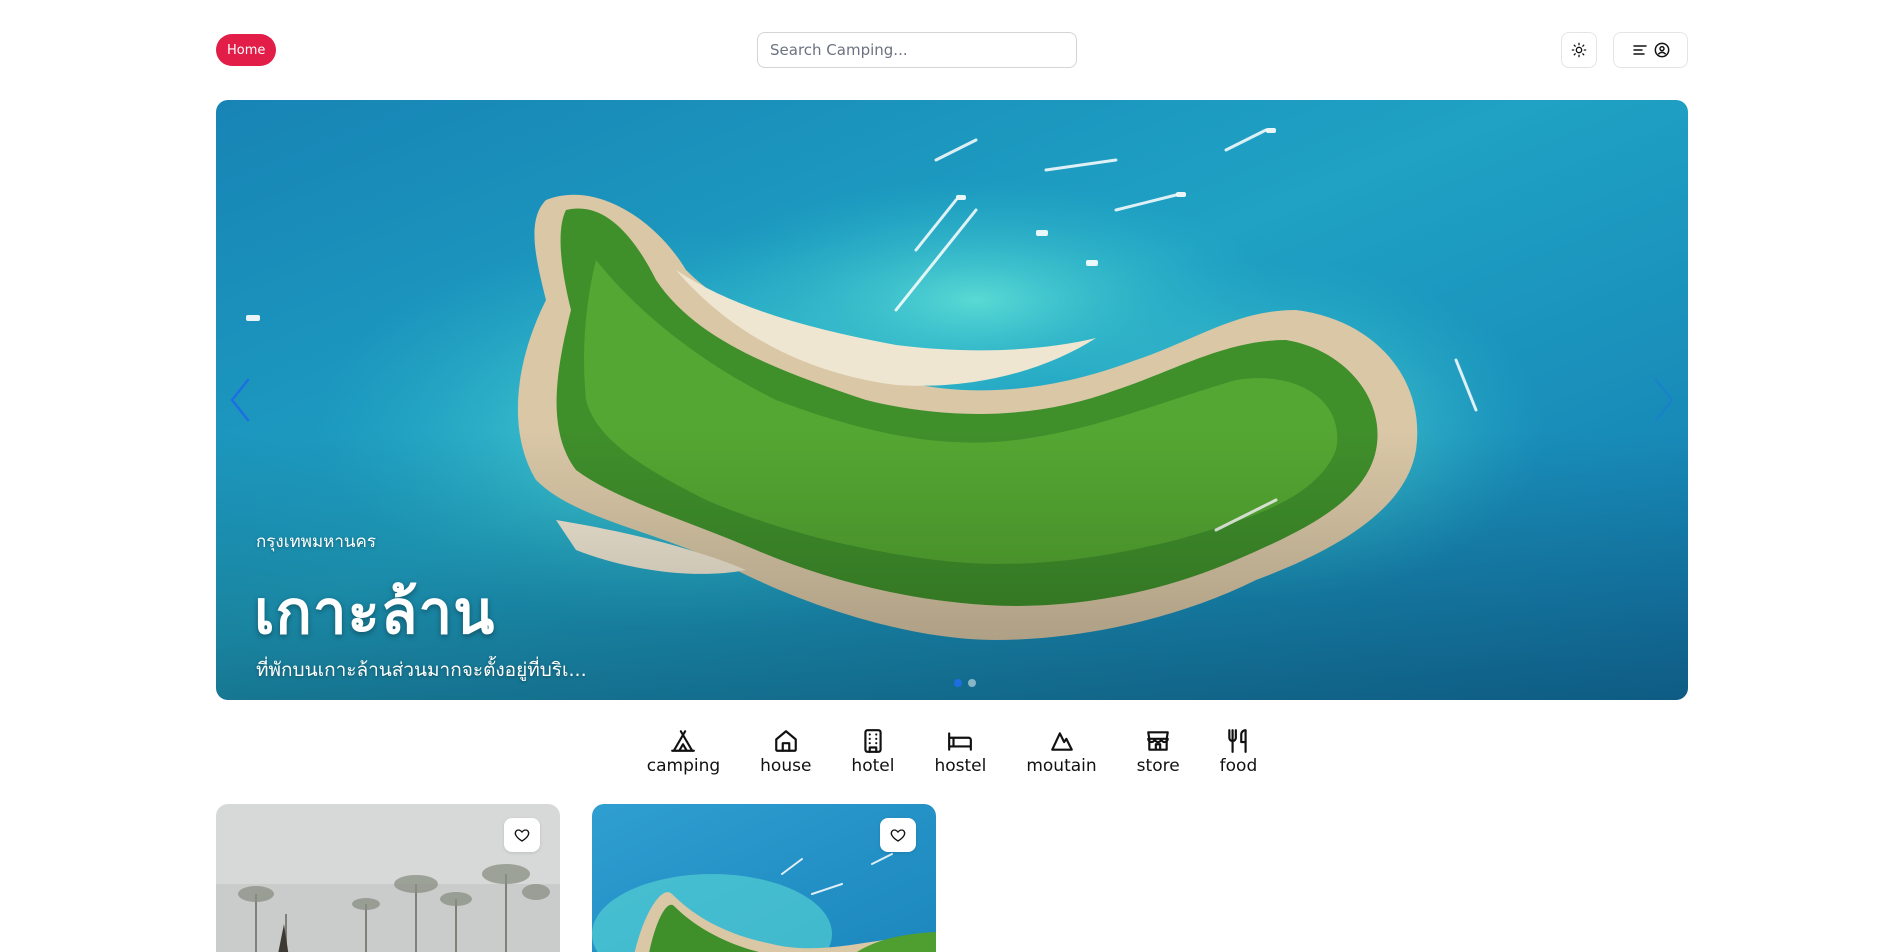 Image resolution: width=1904 pixels, height=952 pixels. I want to click on category-camping: camping, so click(683, 752).